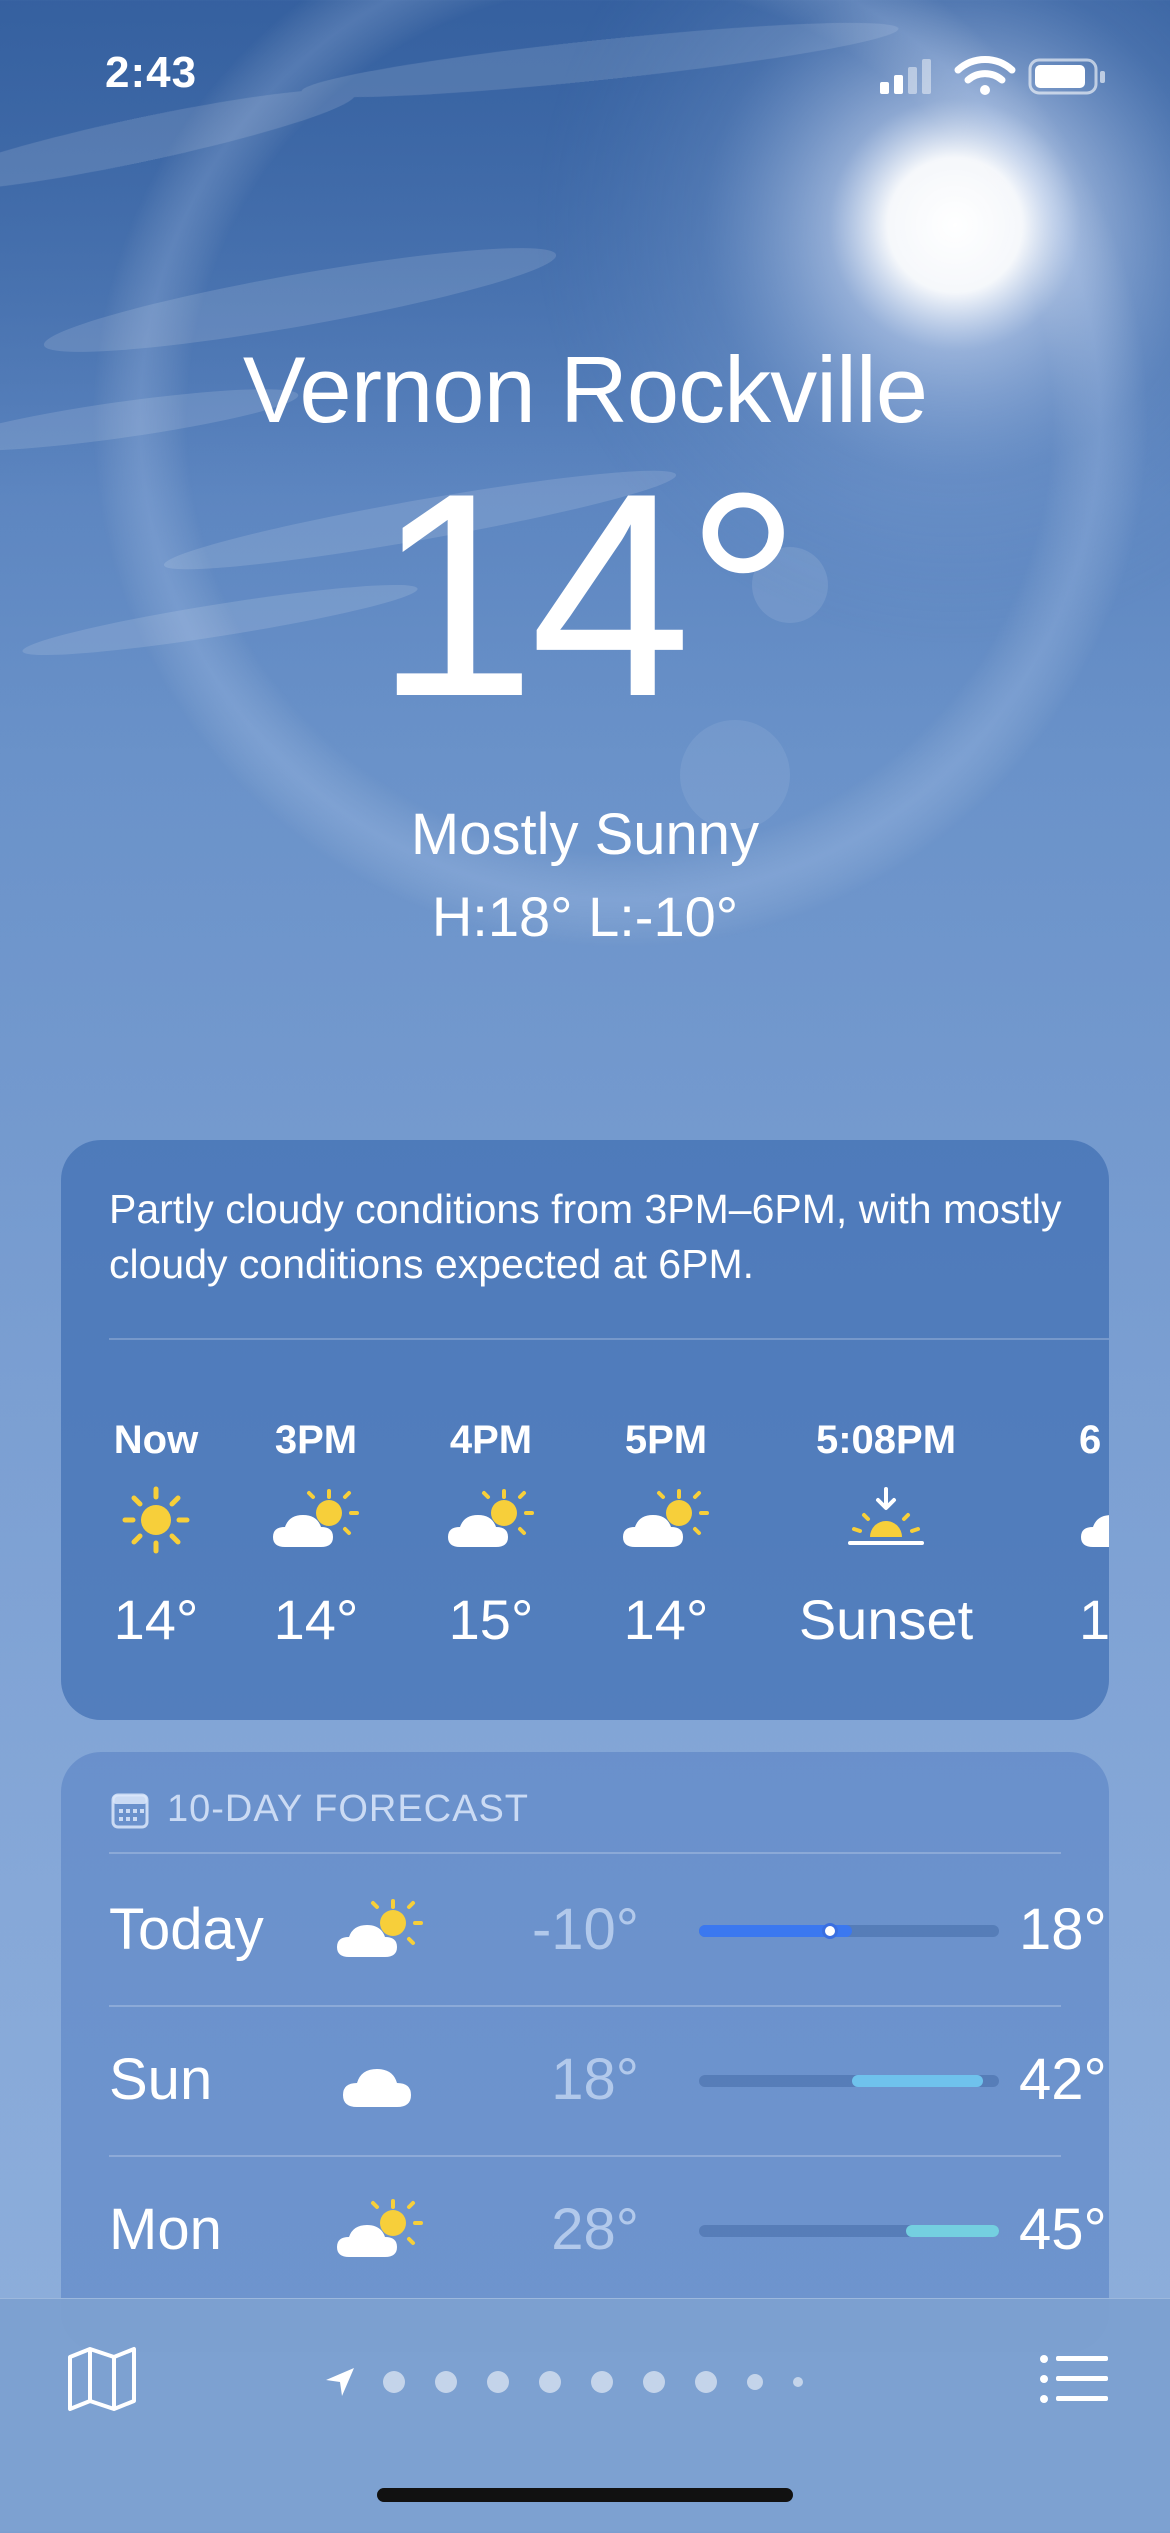 This screenshot has height=2533, width=1170. I want to click on hour-item: 5PM 14°, so click(666, 1535).